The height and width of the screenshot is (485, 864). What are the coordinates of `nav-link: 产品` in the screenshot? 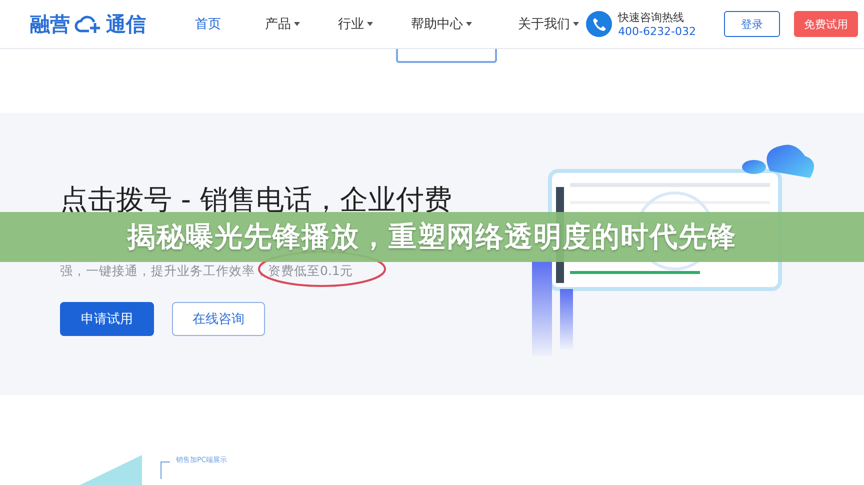 It's located at (282, 24).